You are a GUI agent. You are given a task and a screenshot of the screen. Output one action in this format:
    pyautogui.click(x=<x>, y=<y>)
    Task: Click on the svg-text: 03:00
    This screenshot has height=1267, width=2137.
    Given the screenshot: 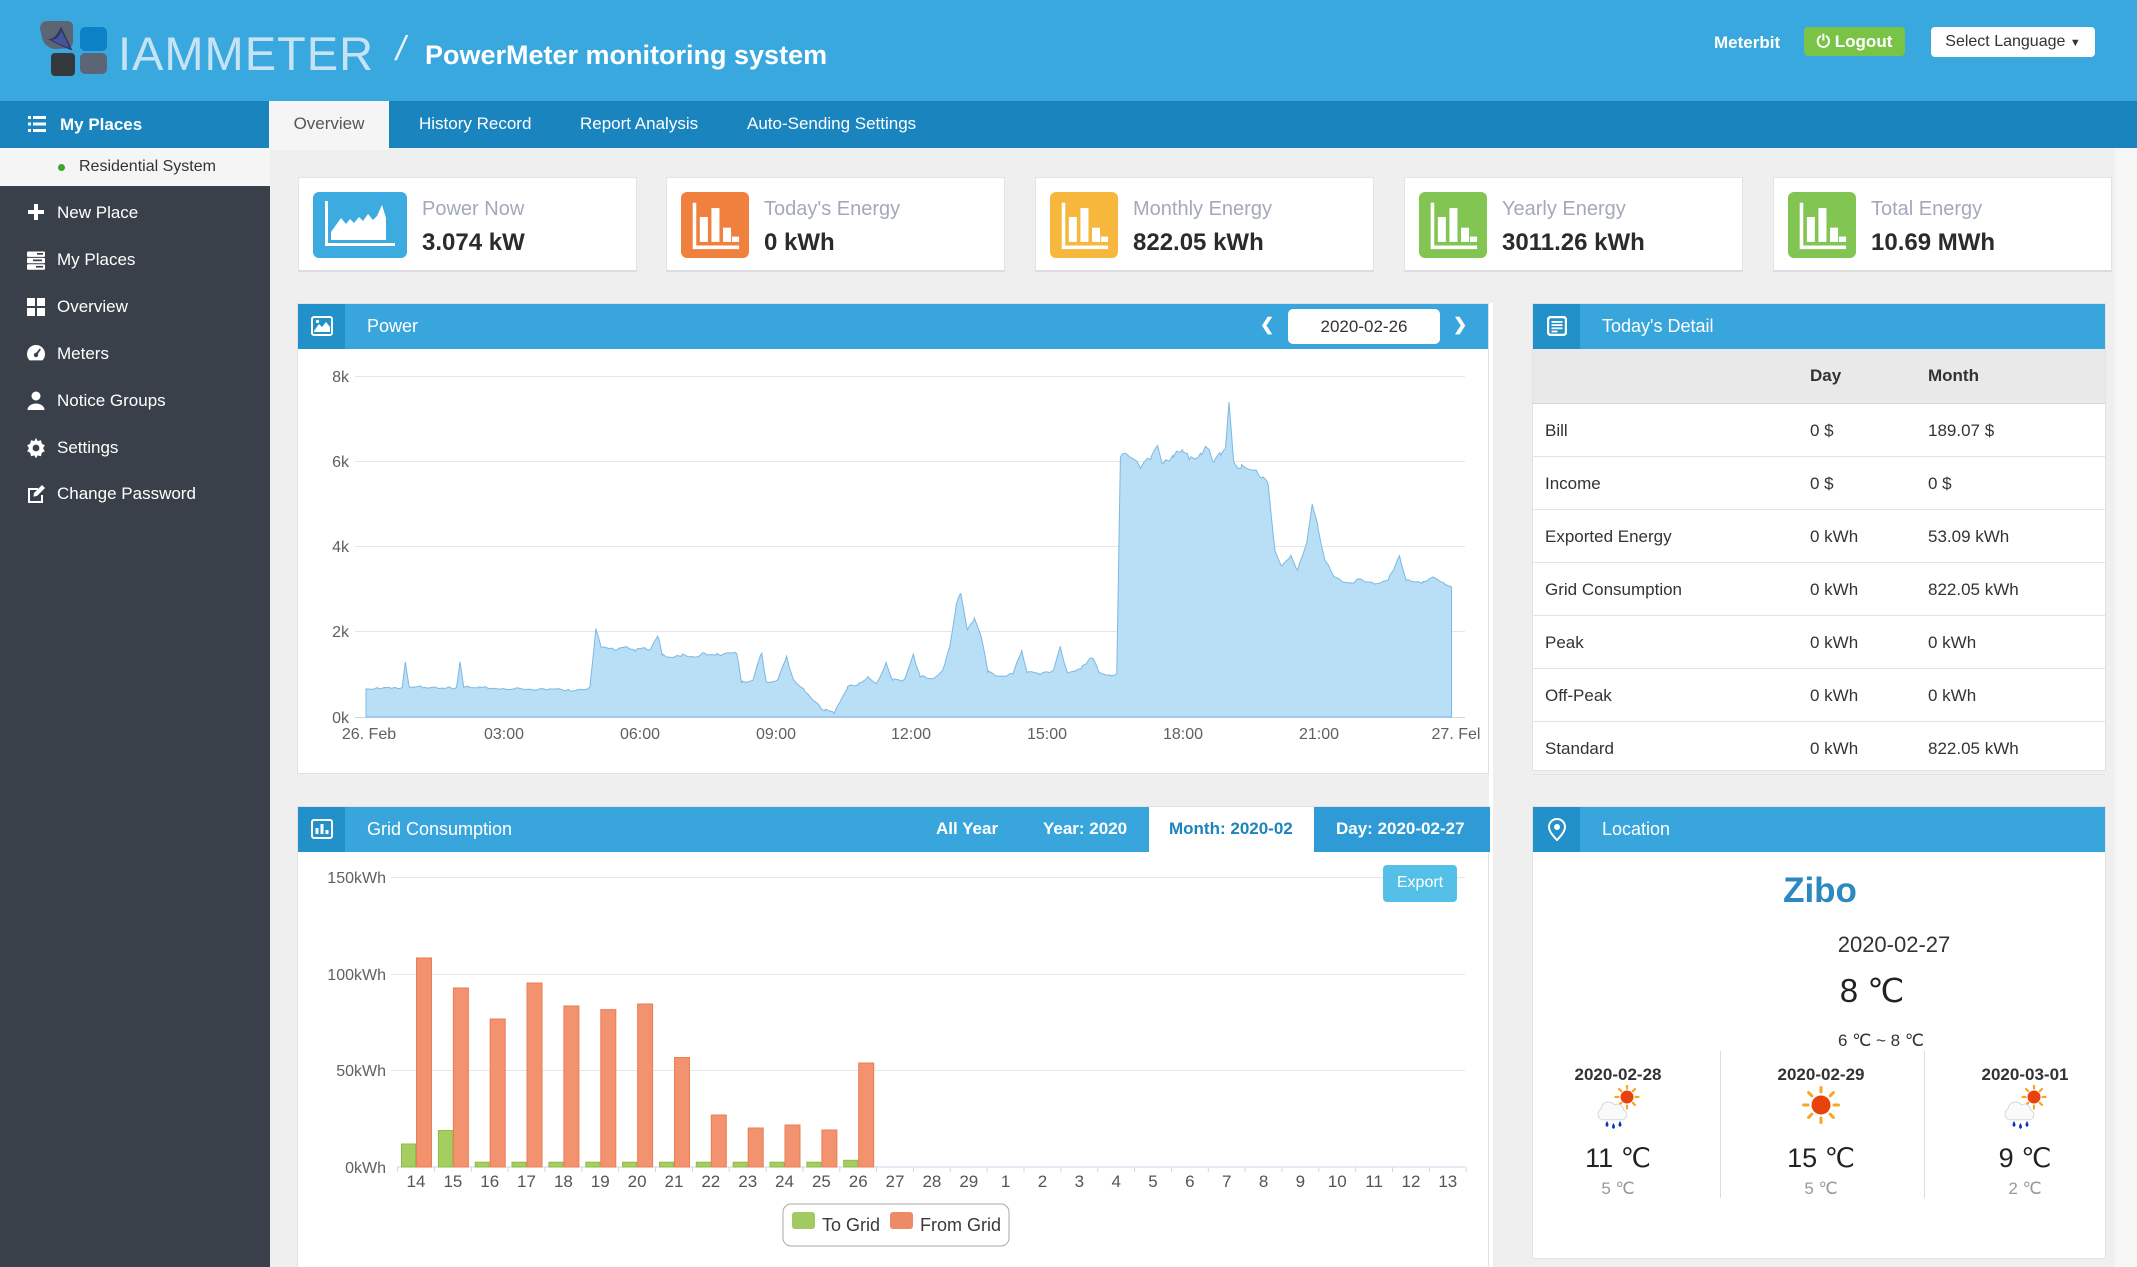 What is the action you would take?
    pyautogui.click(x=504, y=734)
    